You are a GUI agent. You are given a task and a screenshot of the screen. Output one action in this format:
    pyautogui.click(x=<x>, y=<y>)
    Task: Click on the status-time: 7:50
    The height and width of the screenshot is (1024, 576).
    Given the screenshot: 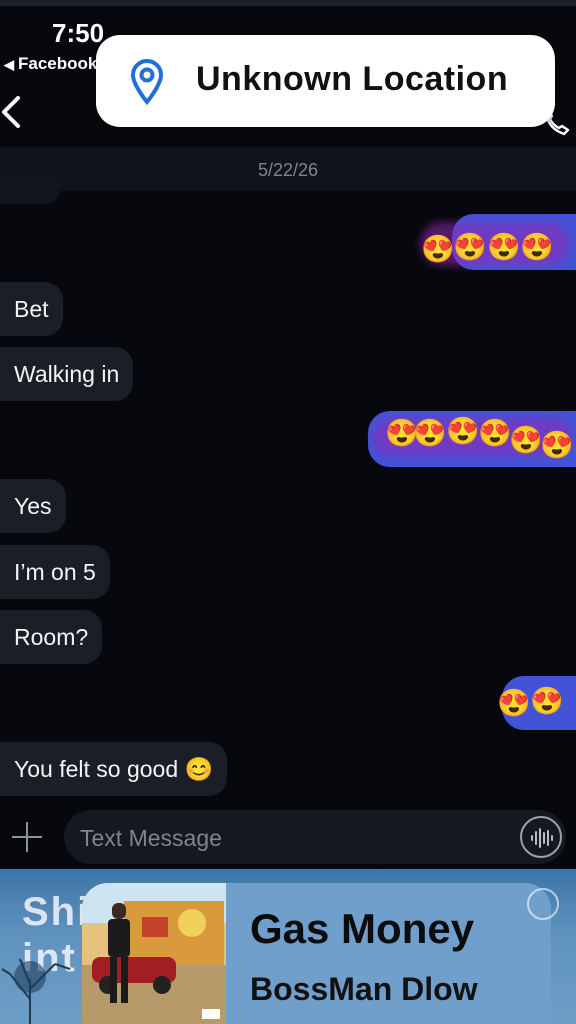 What is the action you would take?
    pyautogui.click(x=78, y=33)
    